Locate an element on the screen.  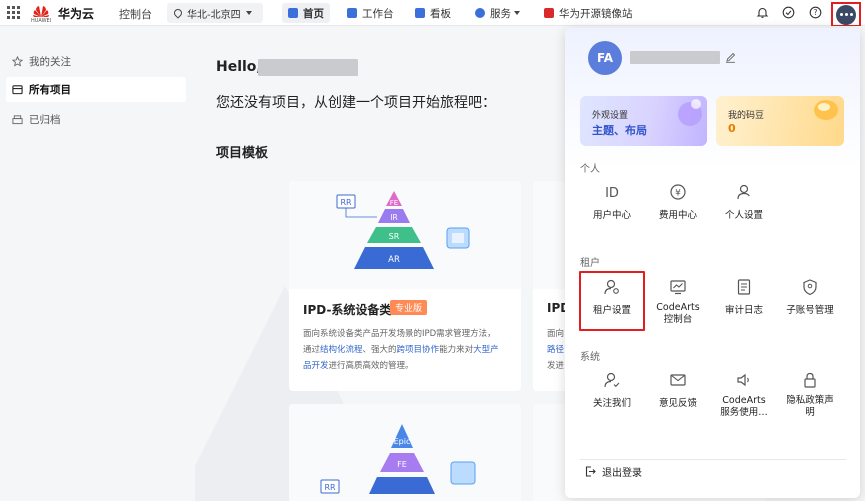
nav-home: 首页 is located at coordinates (306, 13).